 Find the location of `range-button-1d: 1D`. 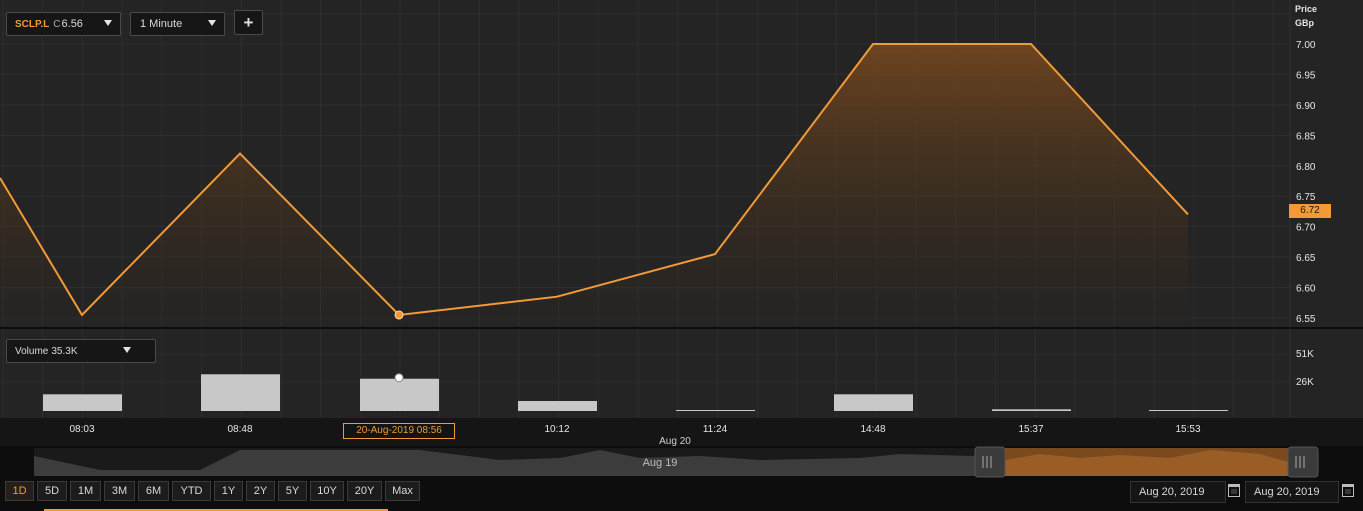

range-button-1d: 1D is located at coordinates (19, 491).